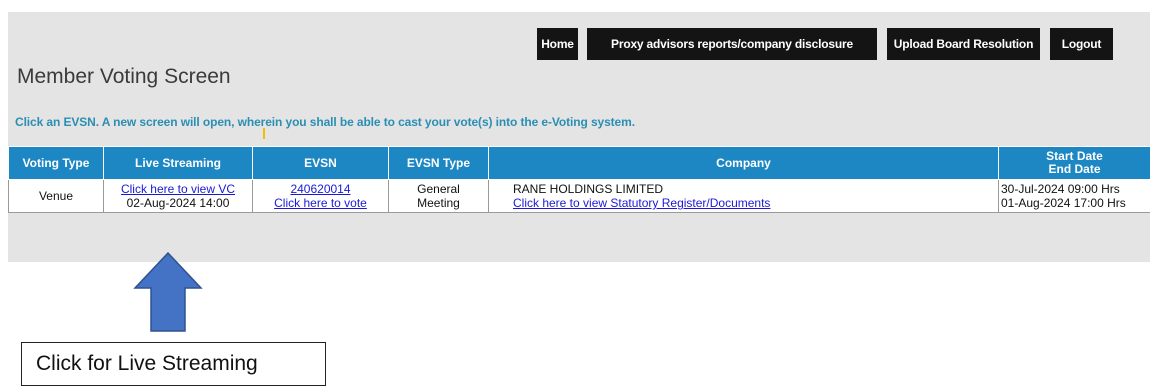 This screenshot has height=389, width=1150. I want to click on end-date: 01-Aug-2024 17:00 Hrs, so click(1063, 203).